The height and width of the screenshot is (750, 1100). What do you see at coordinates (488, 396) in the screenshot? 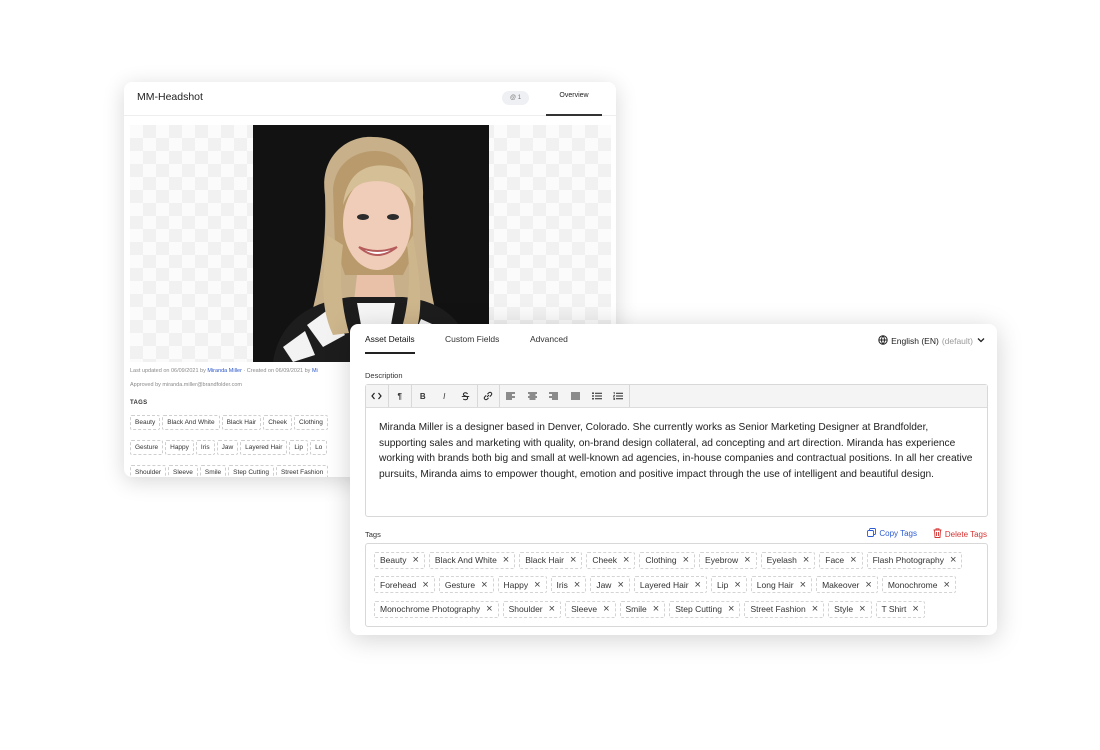
I see `link-icon` at bounding box center [488, 396].